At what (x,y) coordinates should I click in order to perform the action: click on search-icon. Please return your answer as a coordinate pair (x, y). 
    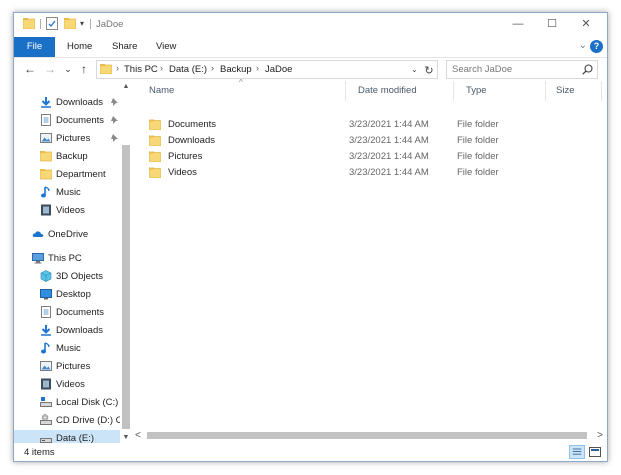
    Looking at the image, I should click on (587, 69).